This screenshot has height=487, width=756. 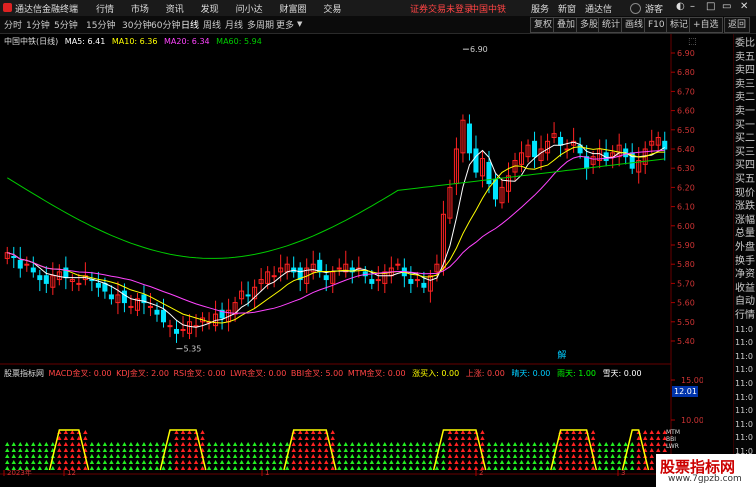 What do you see at coordinates (66, 24) in the screenshot?
I see `period-5min: 5分钟` at bounding box center [66, 24].